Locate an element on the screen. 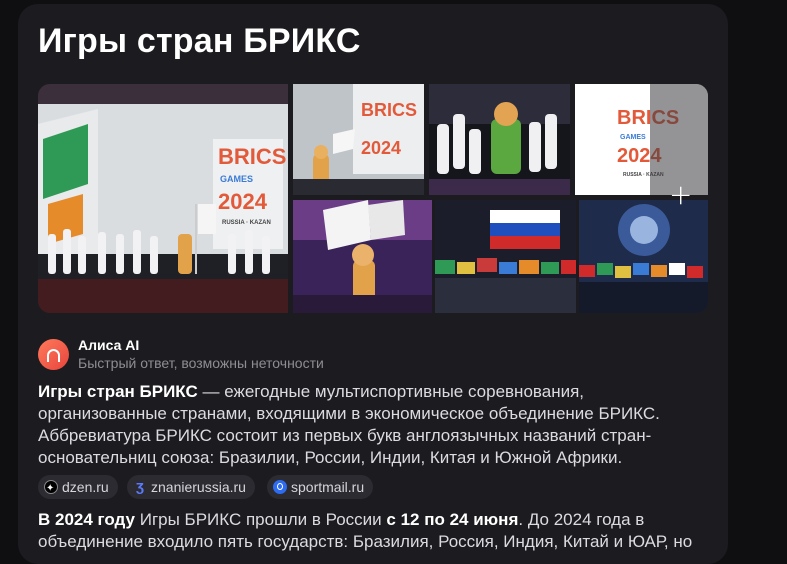  source-link-znanie: ʒ znanierussia.ru is located at coordinates (191, 487).